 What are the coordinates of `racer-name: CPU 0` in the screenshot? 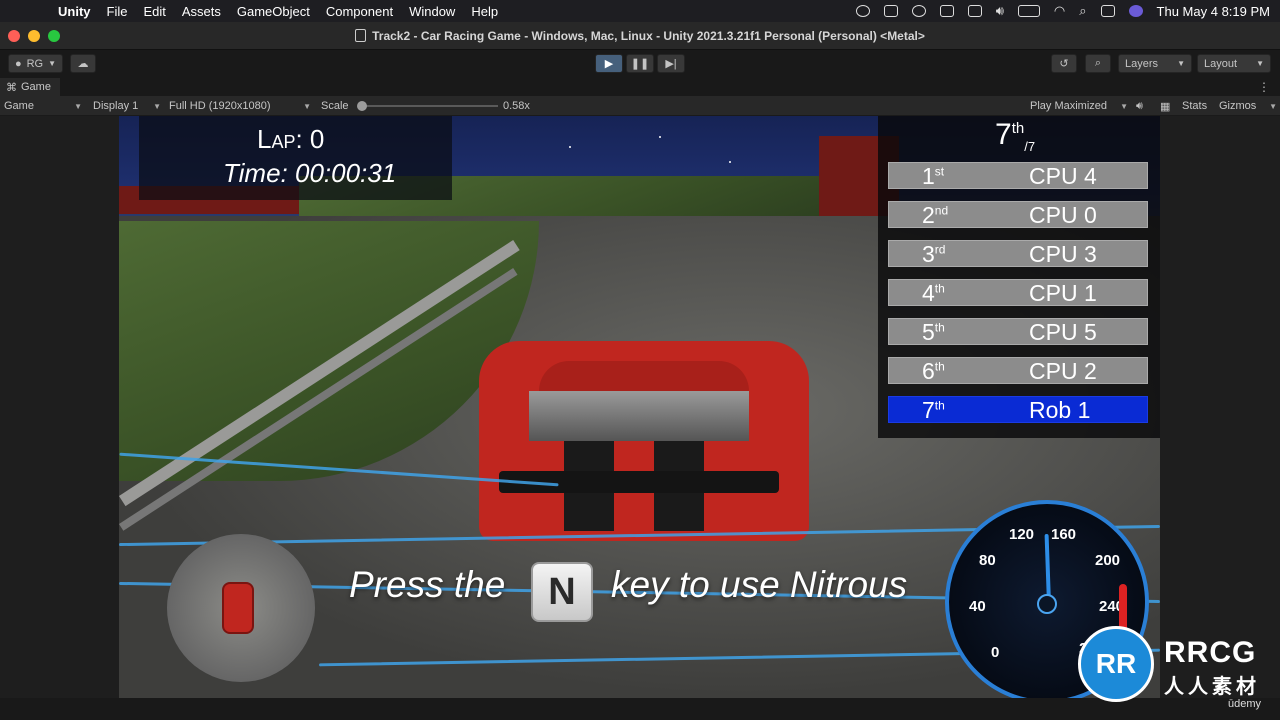 It's located at (1063, 215).